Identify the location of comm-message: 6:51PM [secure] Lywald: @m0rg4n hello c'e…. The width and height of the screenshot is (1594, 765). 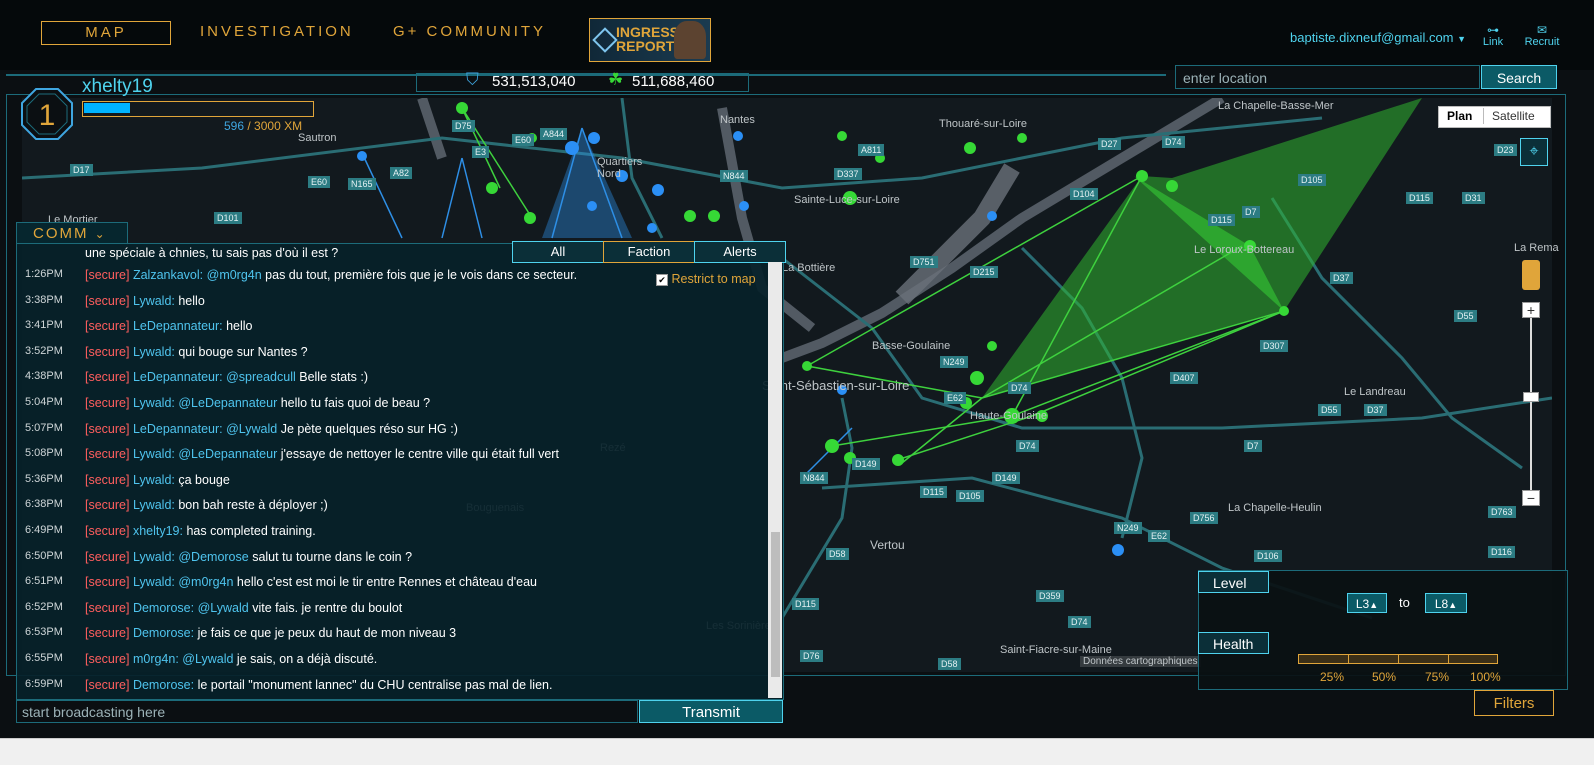
(394, 585).